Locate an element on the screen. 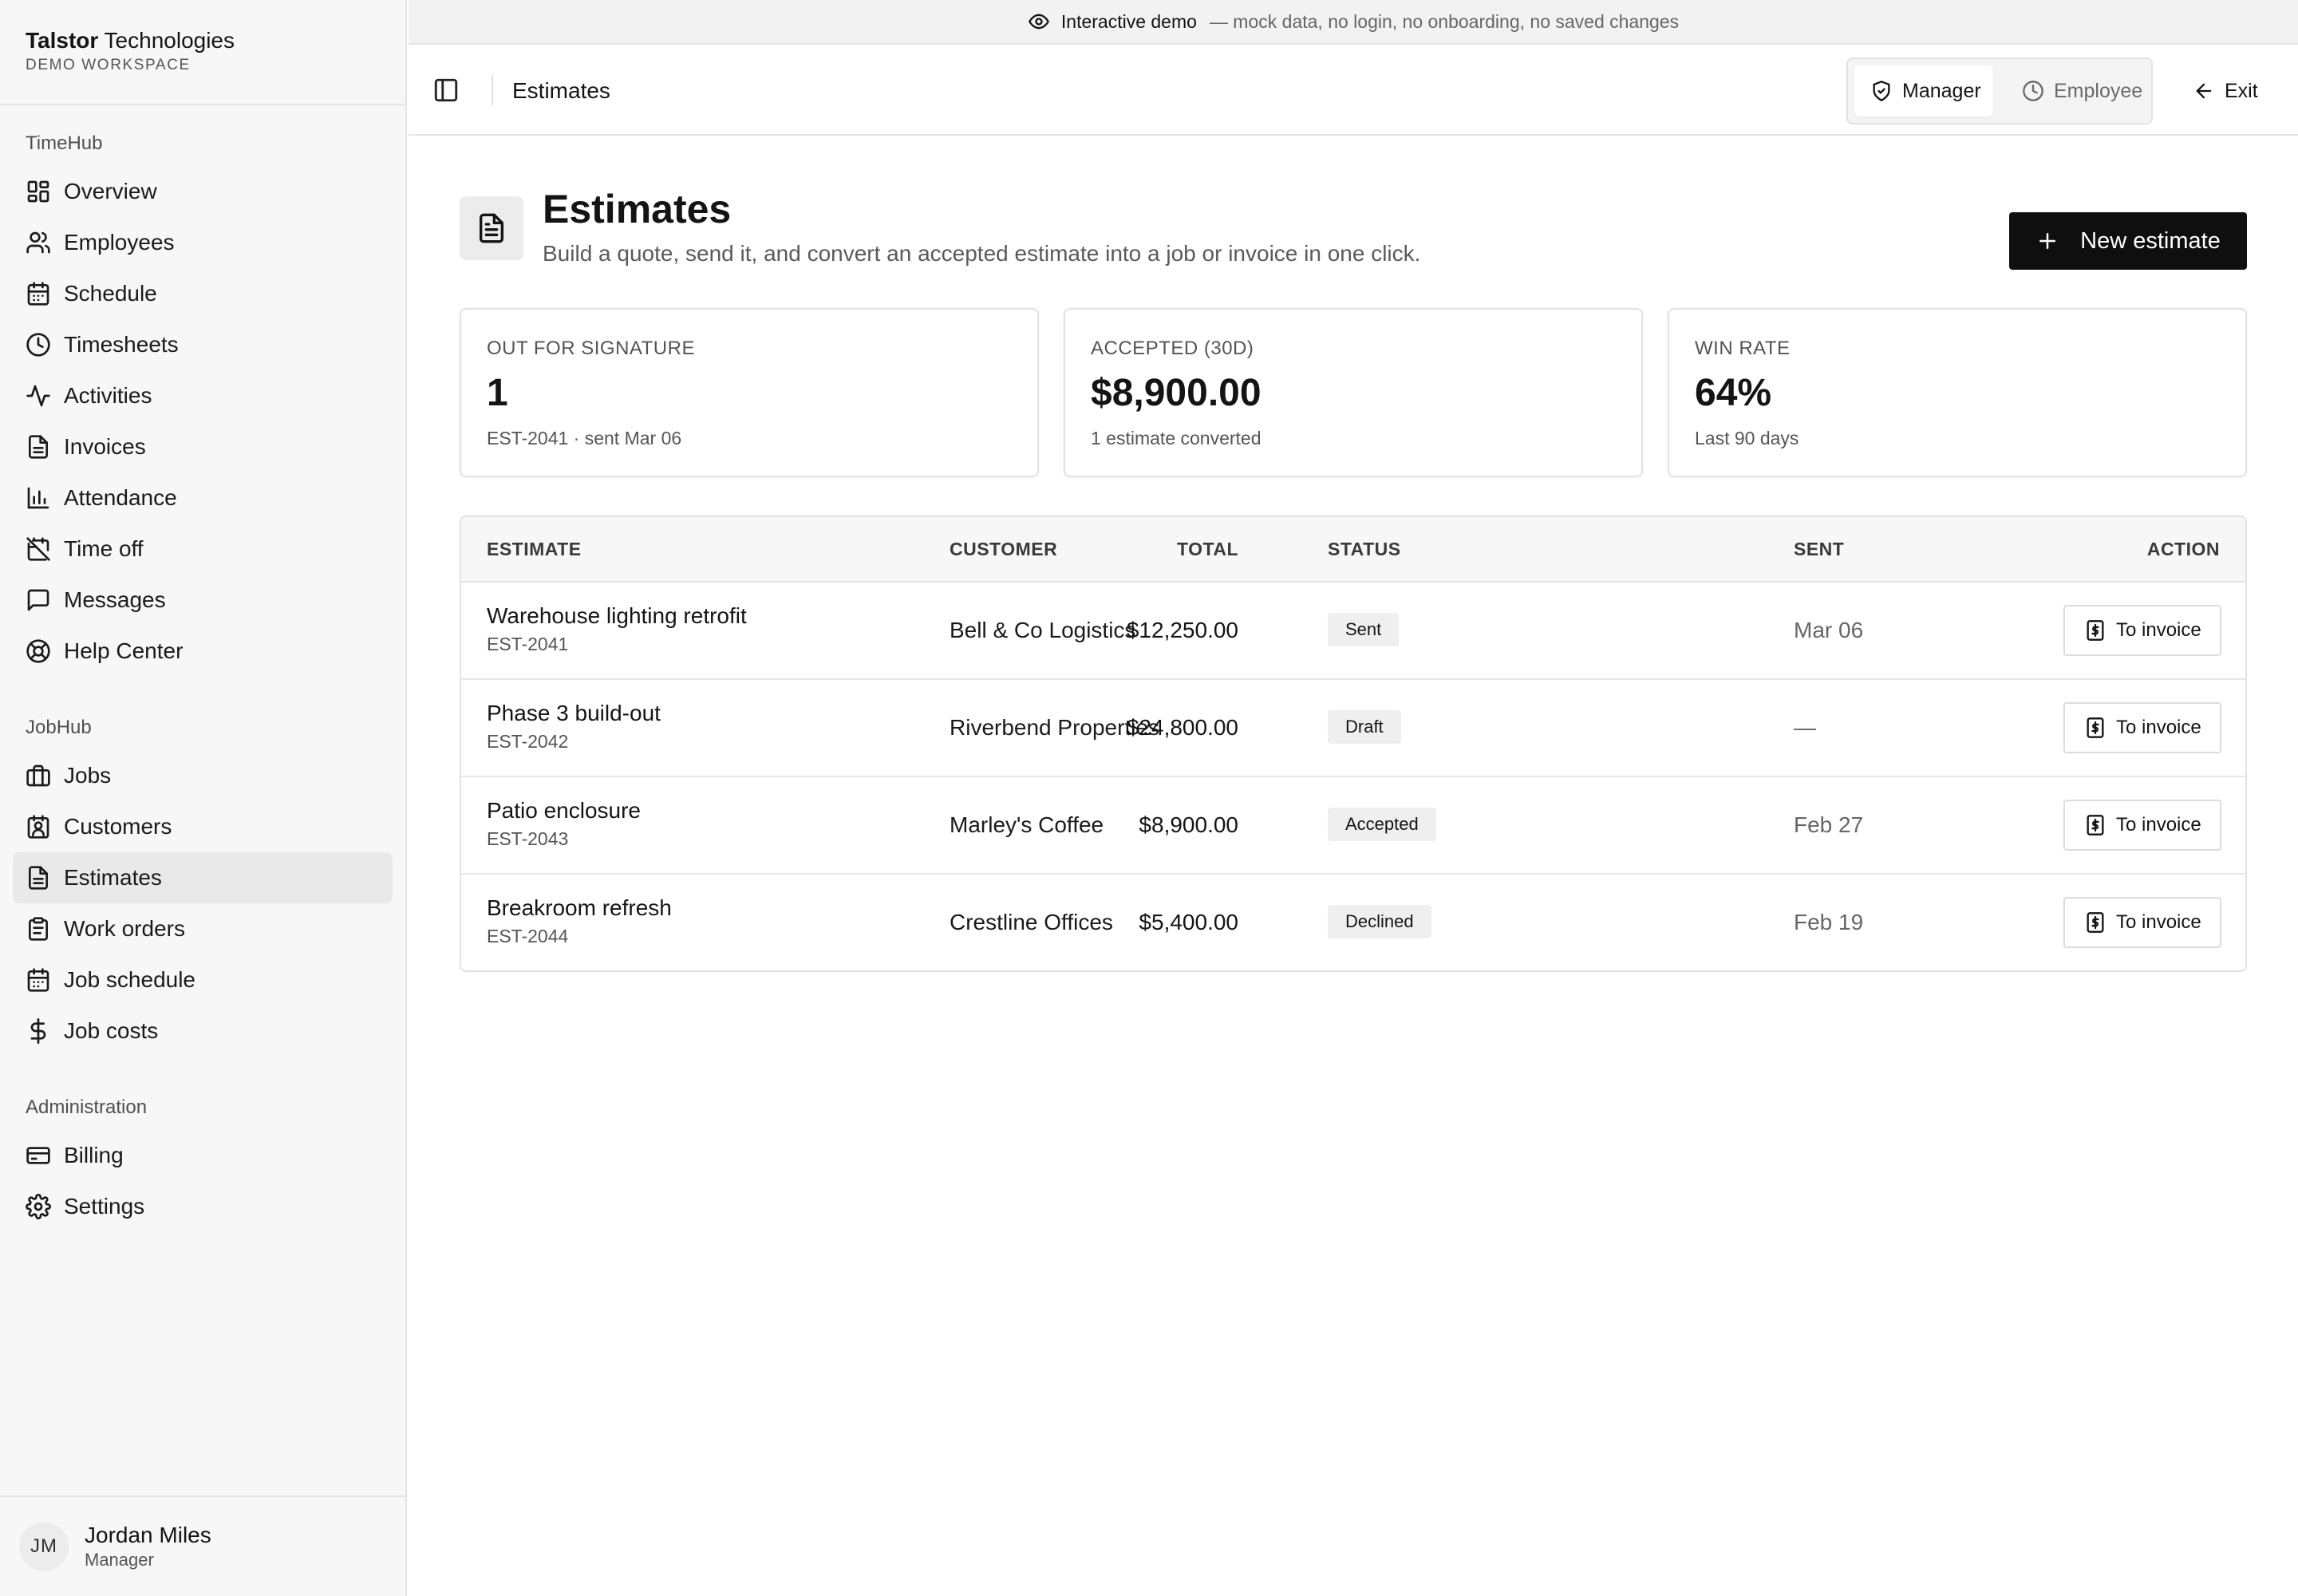 The width and height of the screenshot is (2298, 1596). sidebar-item-time-off: Time off is located at coordinates (203, 549).